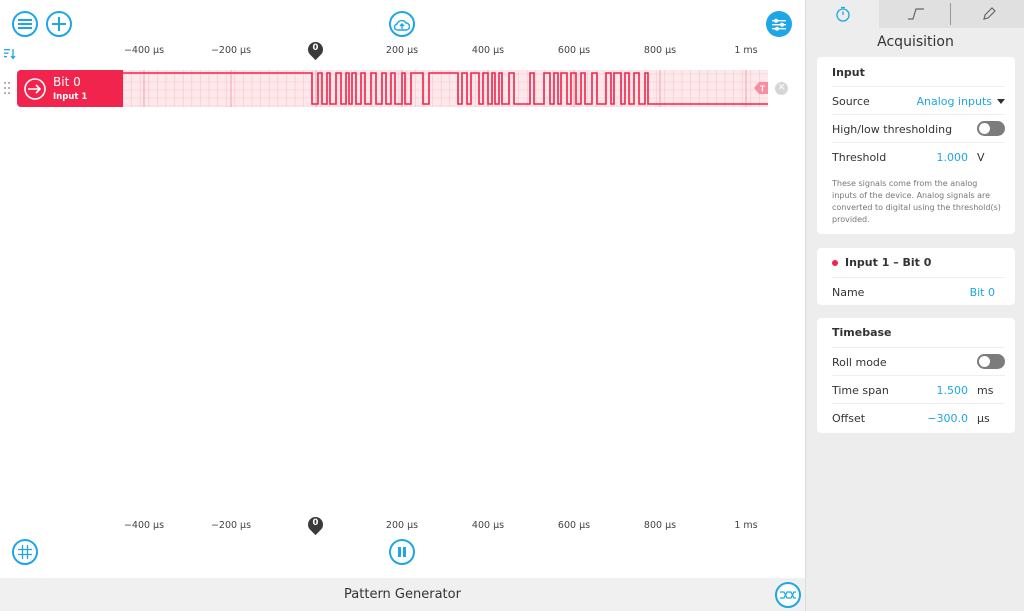  I want to click on thresholding-row: High/low thresholding, so click(918, 128).